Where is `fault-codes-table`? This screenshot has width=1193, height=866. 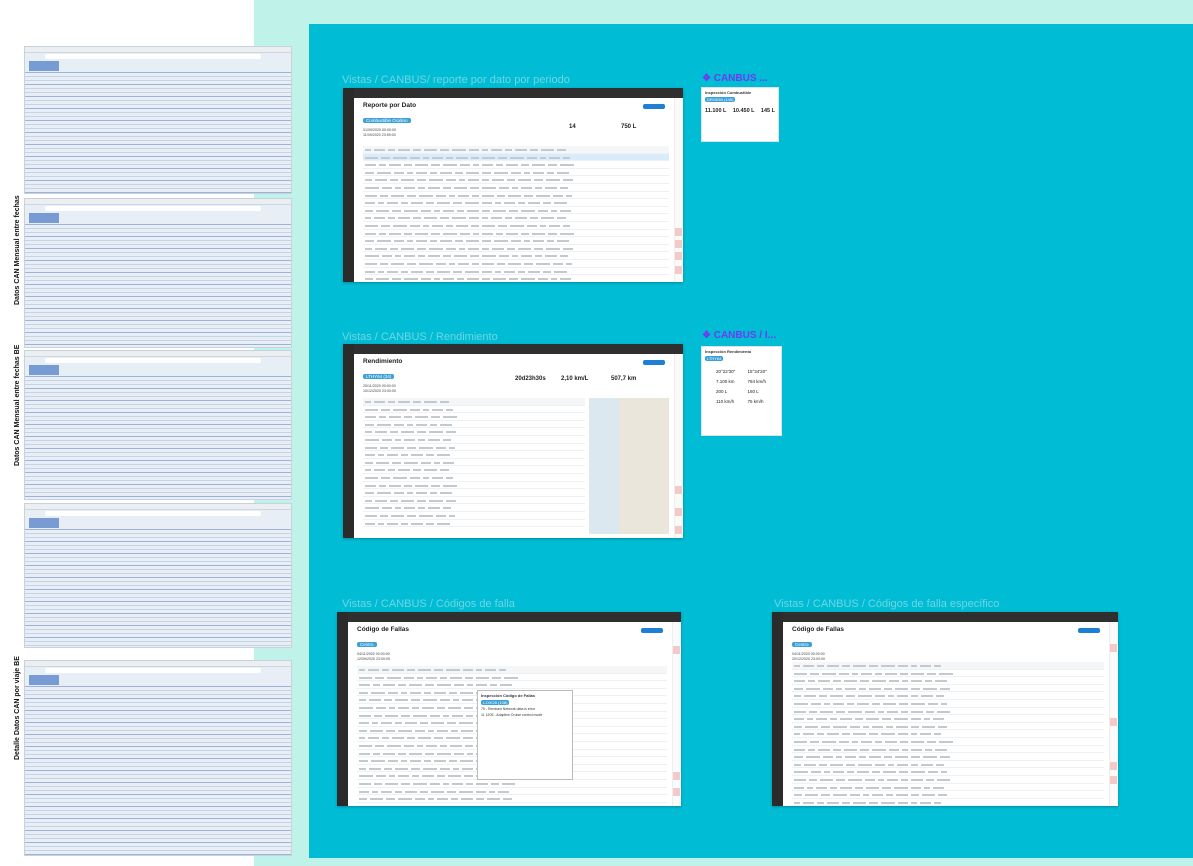 fault-codes-table is located at coordinates (948, 734).